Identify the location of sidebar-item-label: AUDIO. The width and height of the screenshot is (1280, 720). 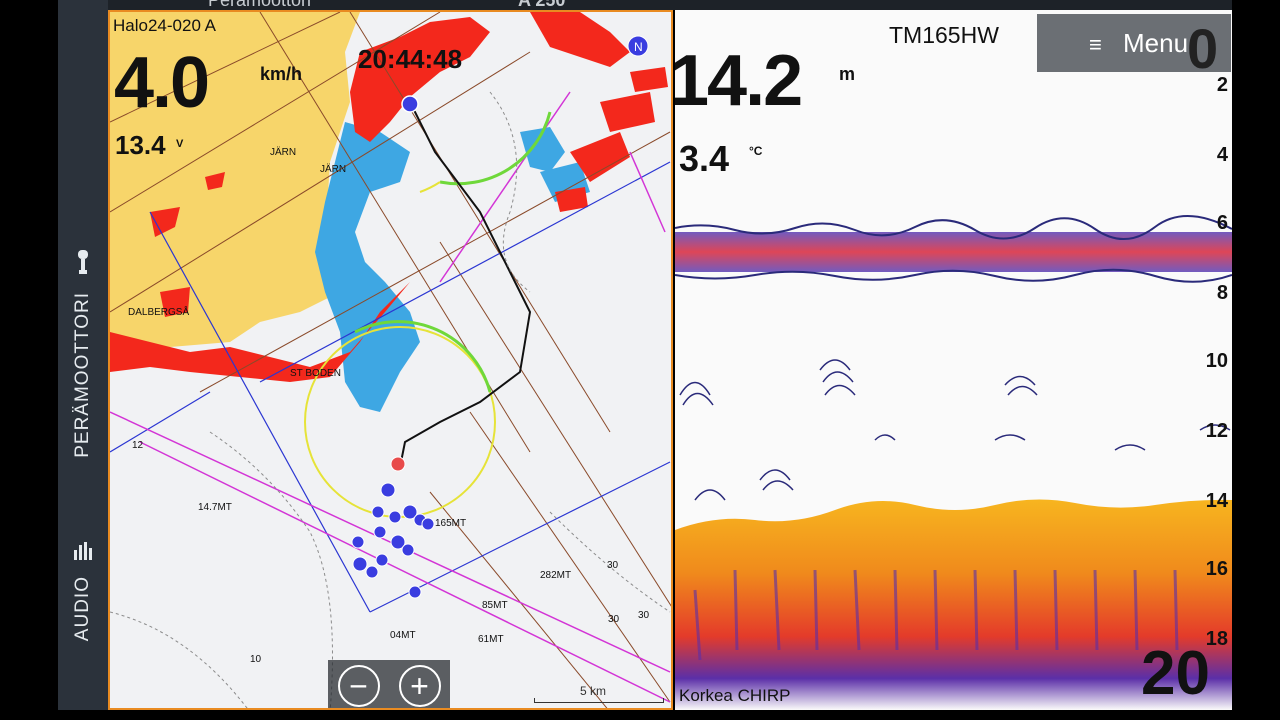
(82, 609).